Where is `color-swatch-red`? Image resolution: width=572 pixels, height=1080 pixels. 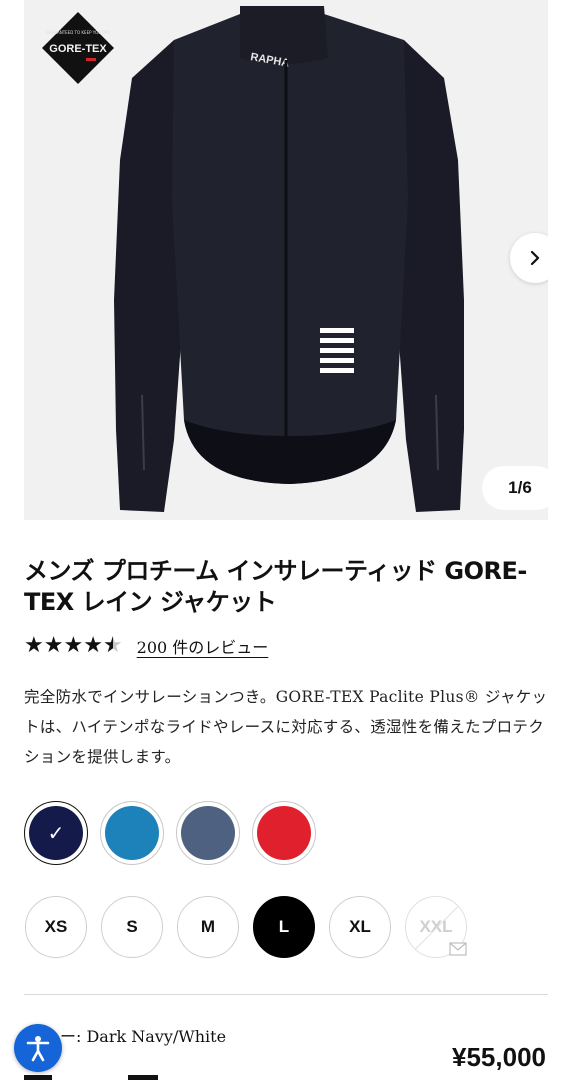
color-swatch-red is located at coordinates (284, 833).